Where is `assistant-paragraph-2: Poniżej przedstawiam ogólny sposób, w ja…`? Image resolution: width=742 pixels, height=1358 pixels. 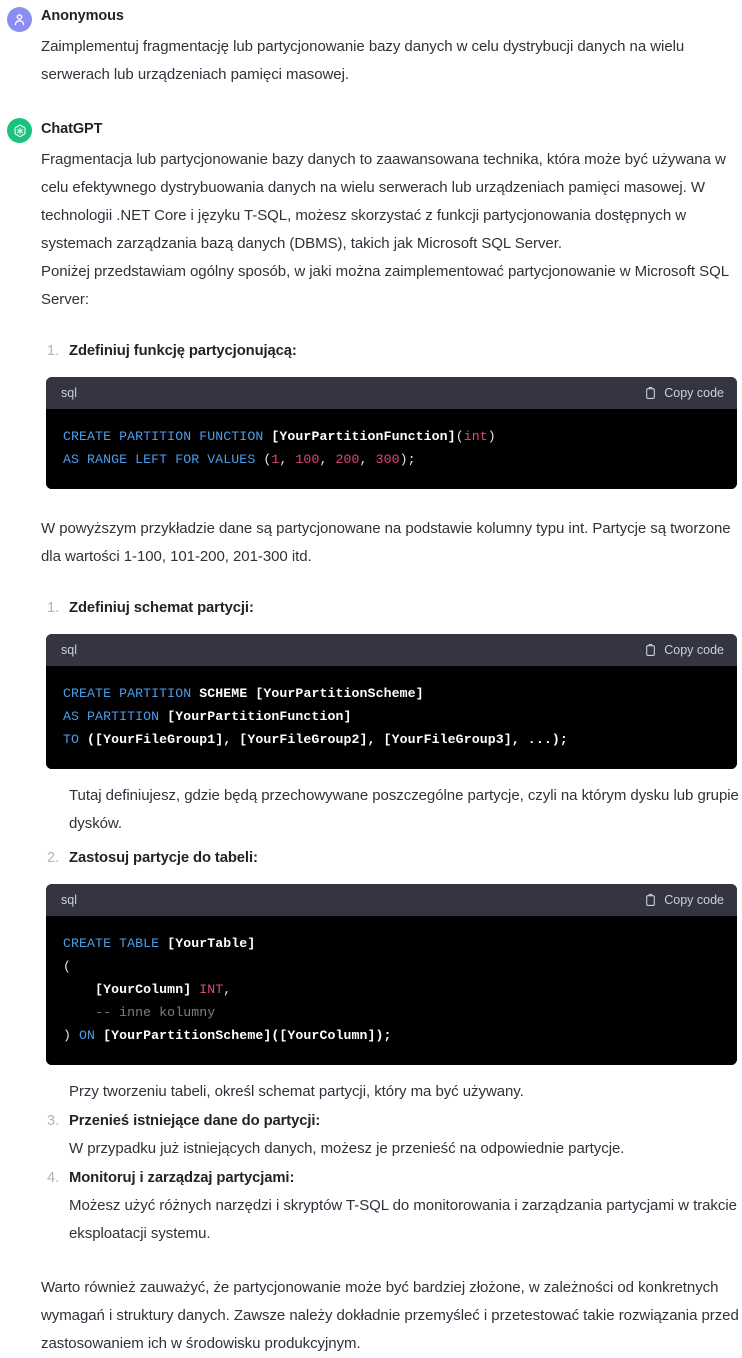
assistant-paragraph-2: Poniżej przedstawiam ogólny sposób, w ja… is located at coordinates (385, 285).